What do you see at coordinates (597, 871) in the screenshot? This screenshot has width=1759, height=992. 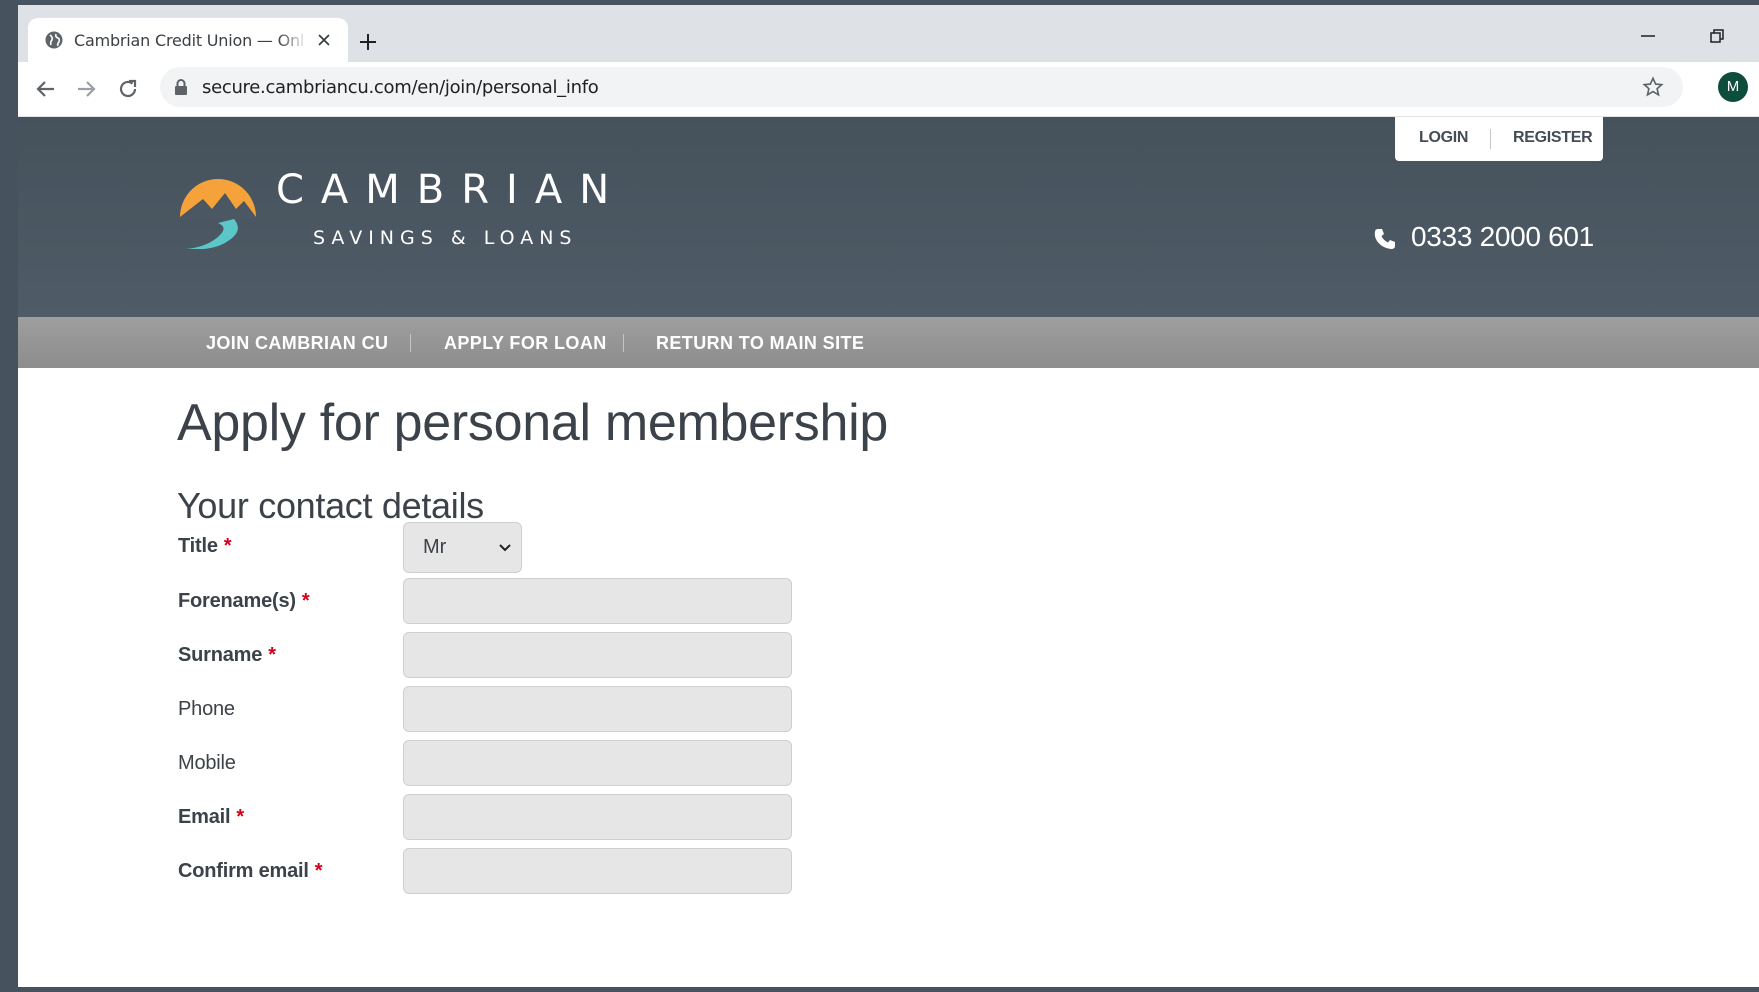 I see `confirm-email-input` at bounding box center [597, 871].